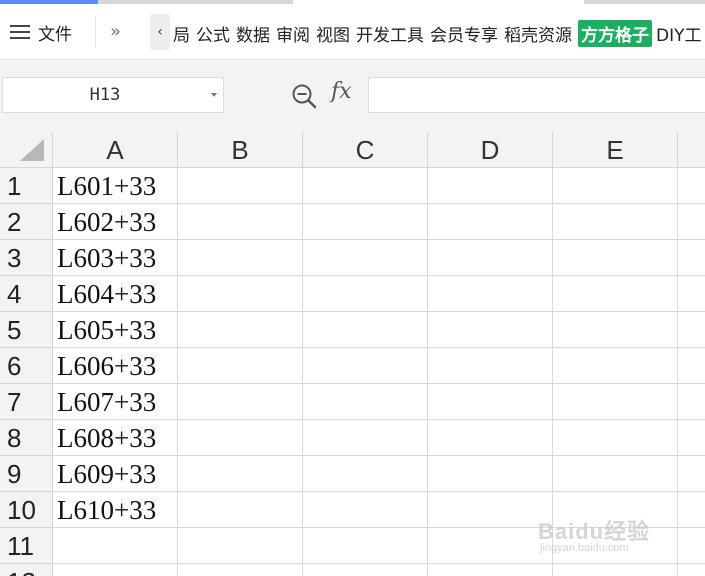  I want to click on name-box: H13, so click(113, 95).